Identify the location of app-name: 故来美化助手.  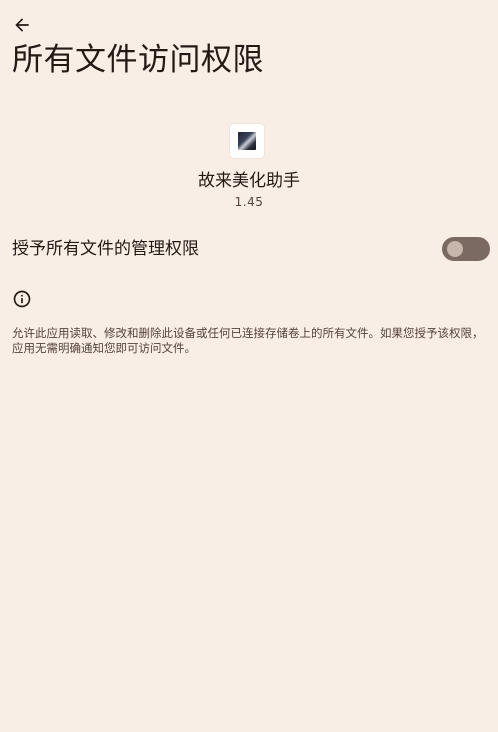
(249, 181).